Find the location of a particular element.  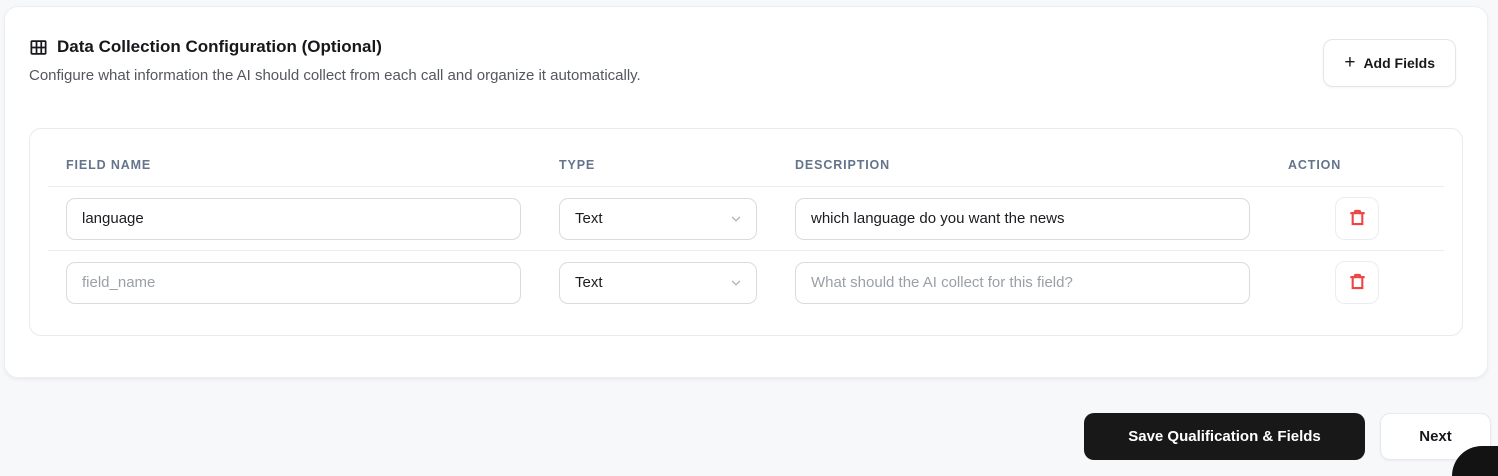

table-grid-icon is located at coordinates (38, 47).